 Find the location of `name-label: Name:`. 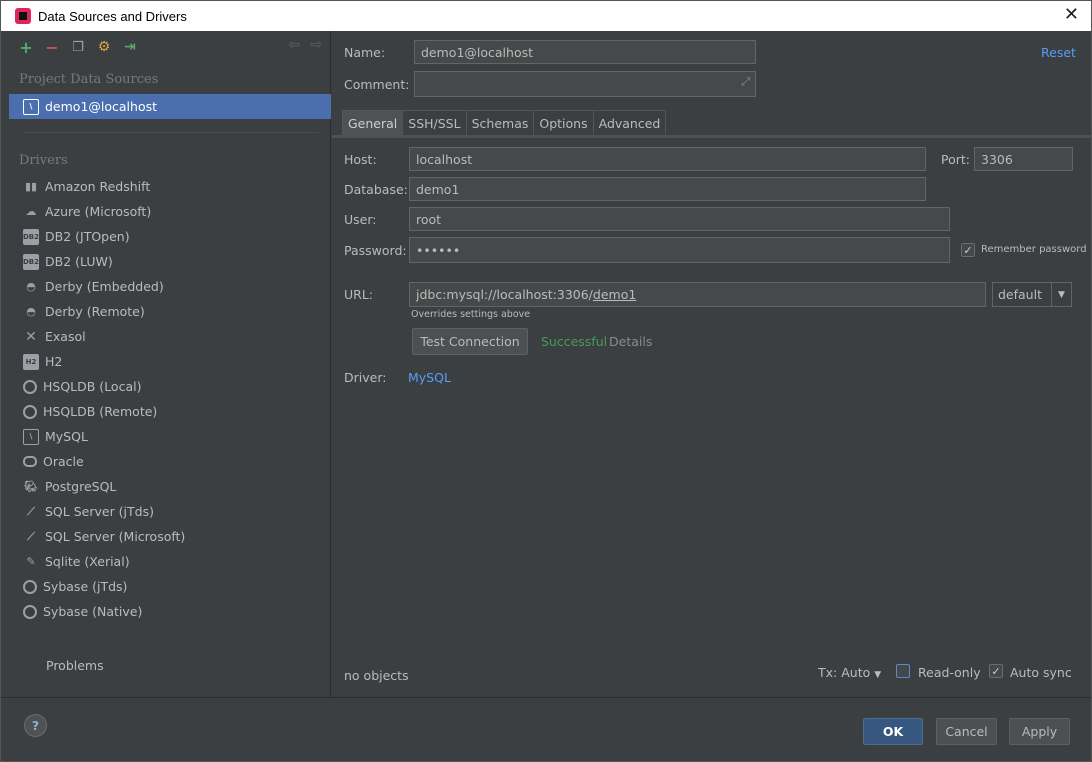

name-label: Name: is located at coordinates (365, 52).